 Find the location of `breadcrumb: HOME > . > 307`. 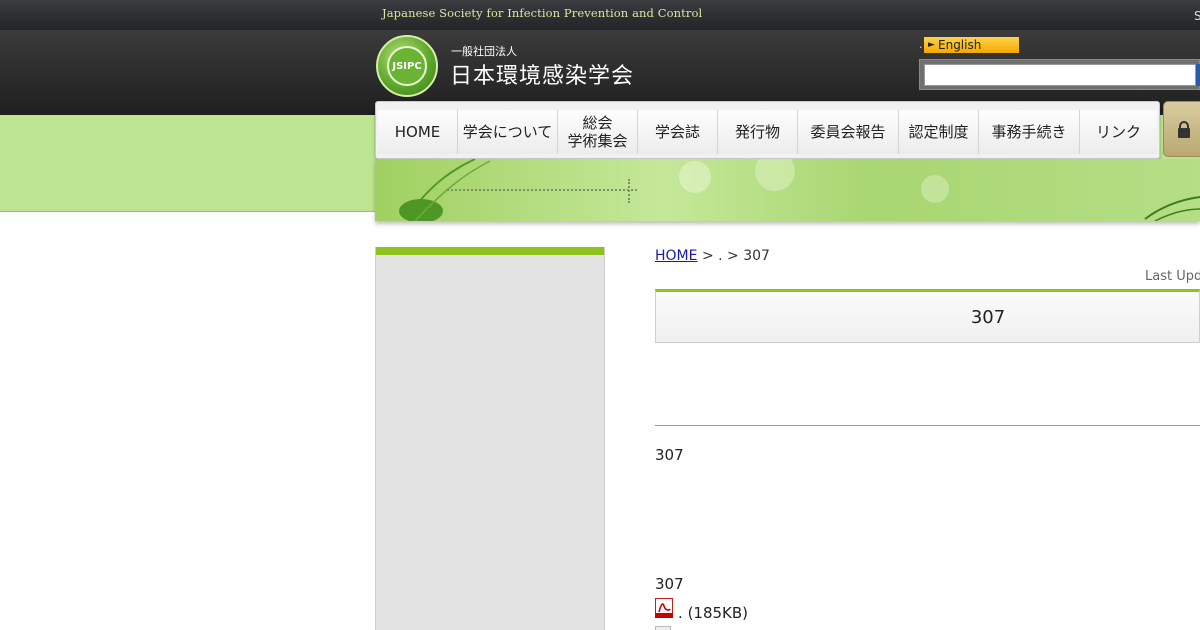

breadcrumb: HOME > . > 307 is located at coordinates (712, 256).